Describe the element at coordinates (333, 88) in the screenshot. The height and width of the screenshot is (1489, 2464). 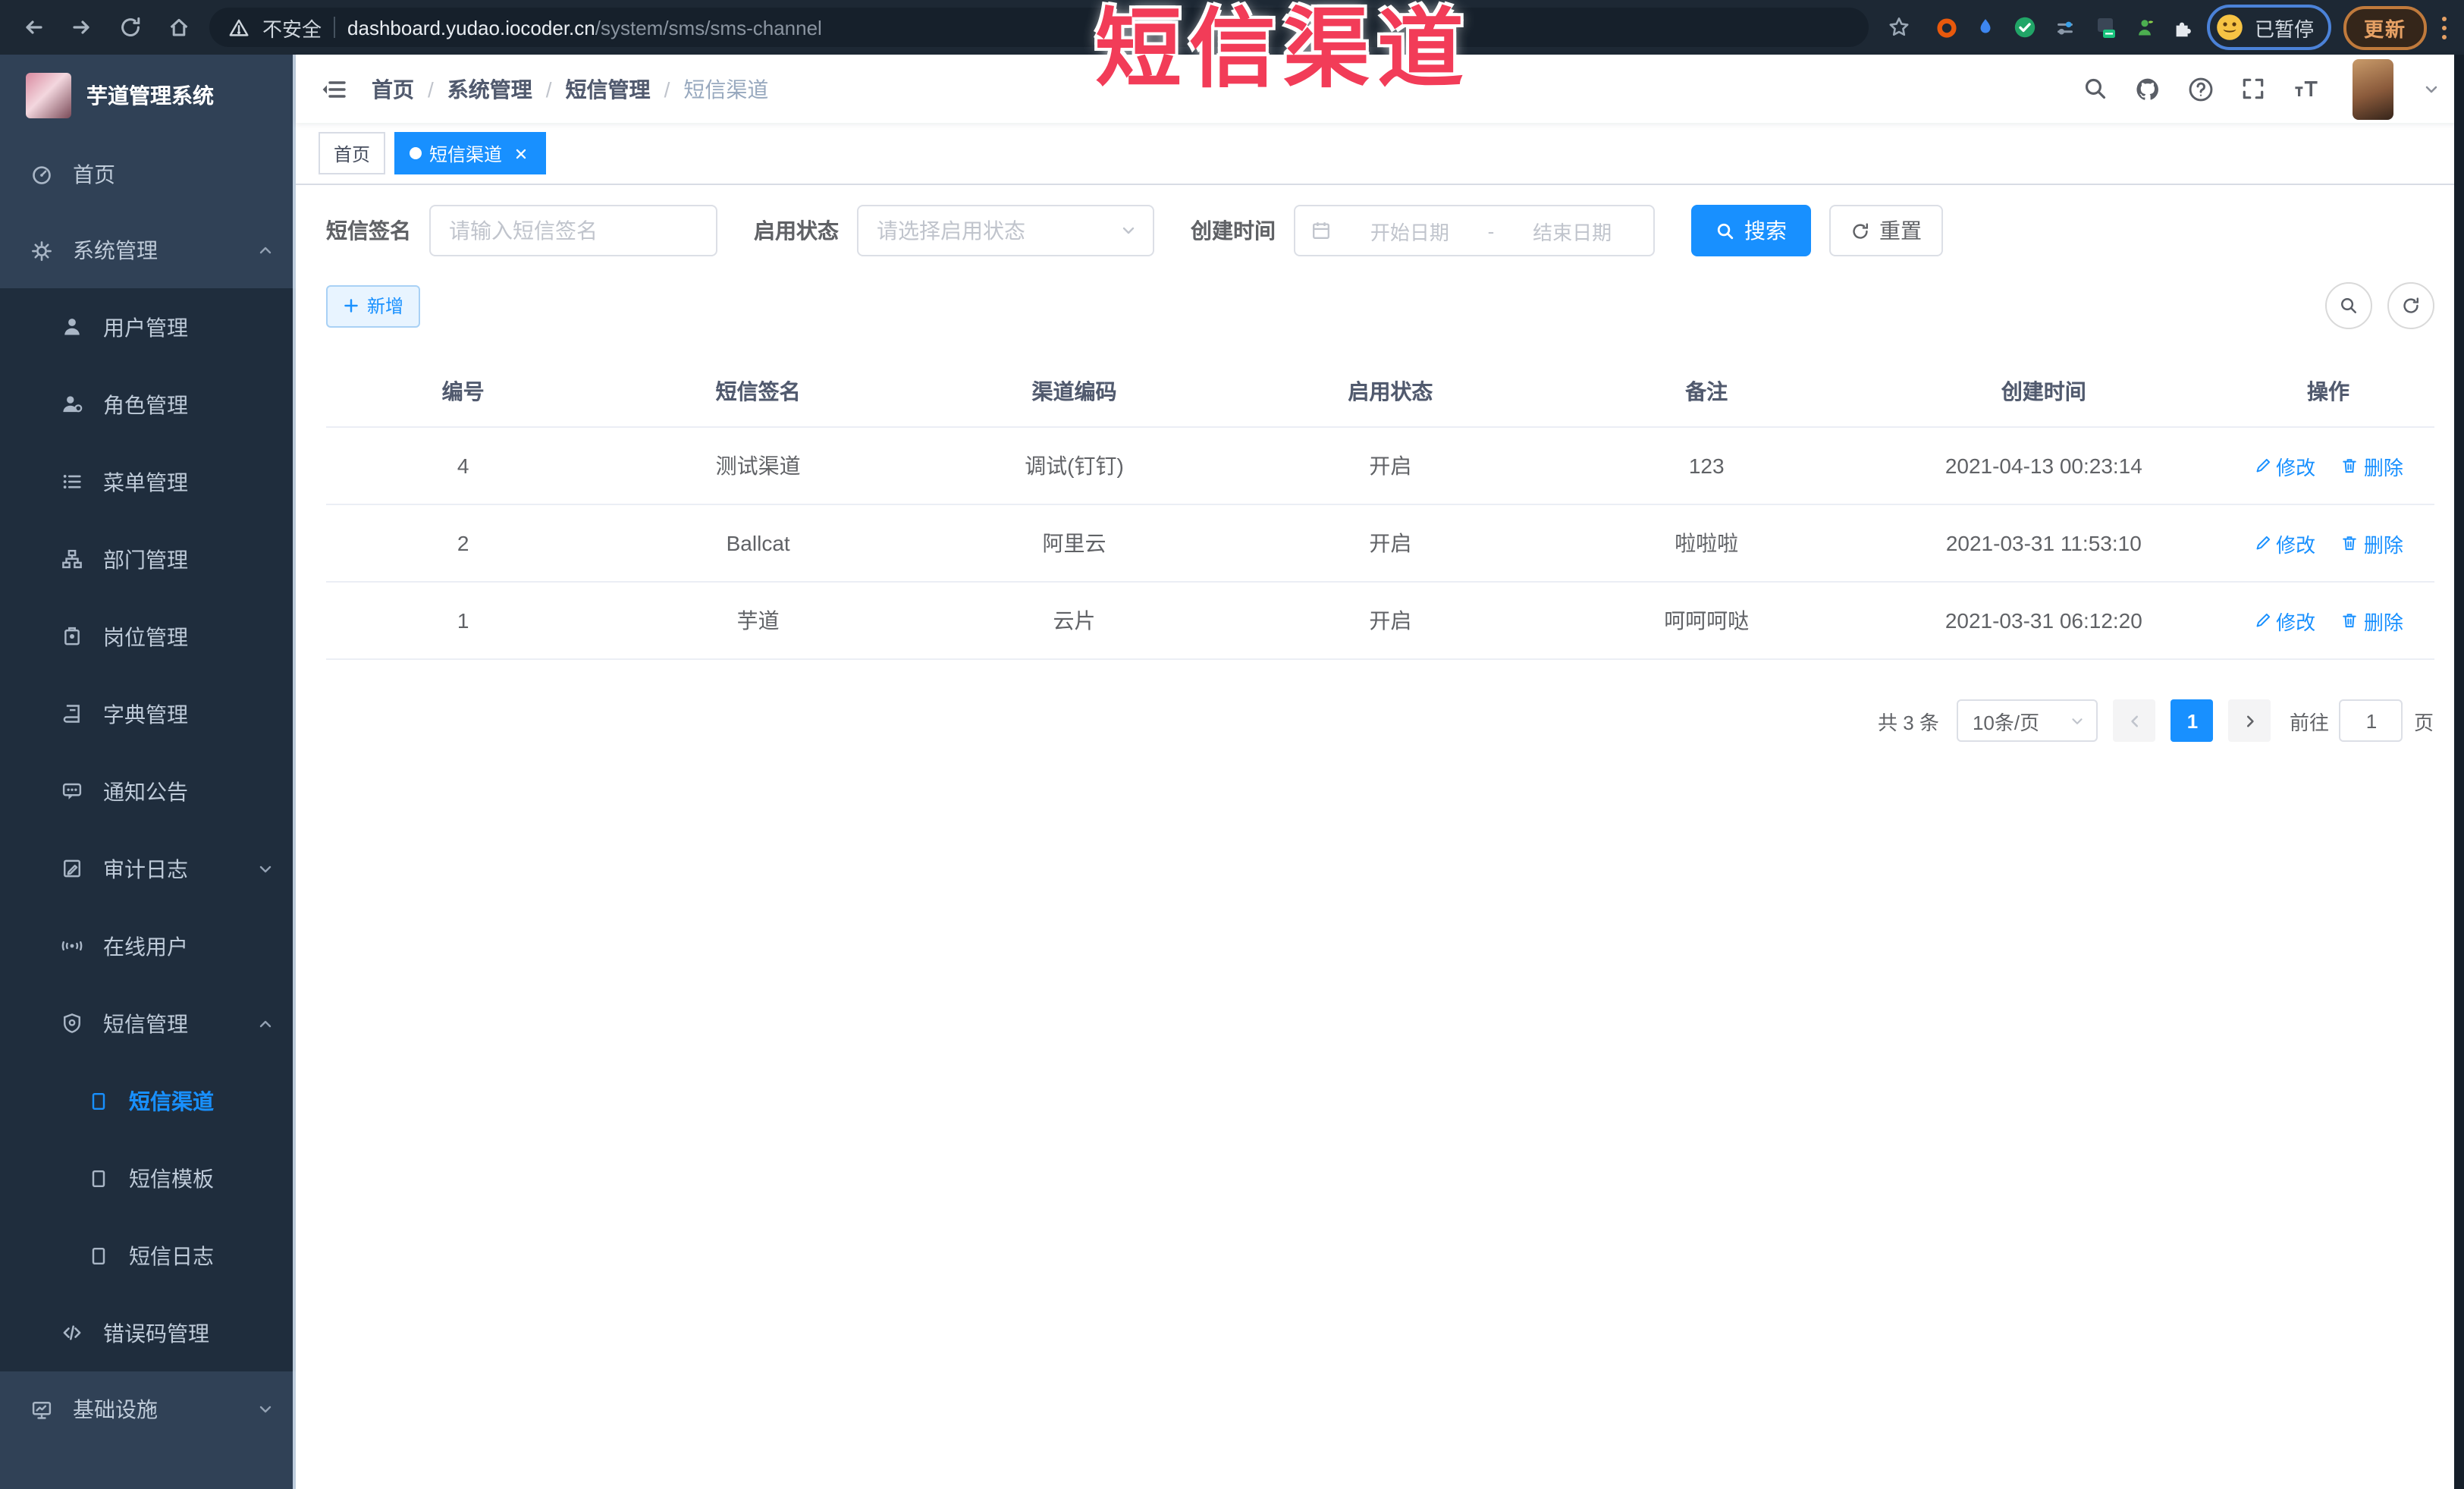
I see `sidebar-fold-button` at that location.